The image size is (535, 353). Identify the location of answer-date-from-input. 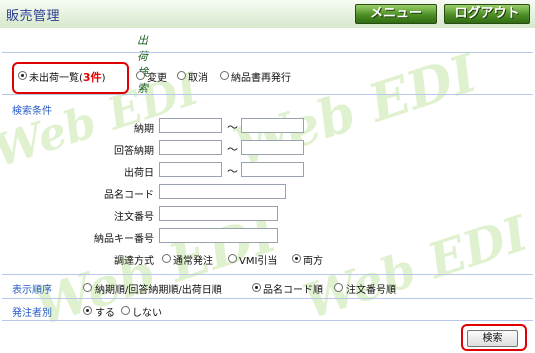
(190, 147).